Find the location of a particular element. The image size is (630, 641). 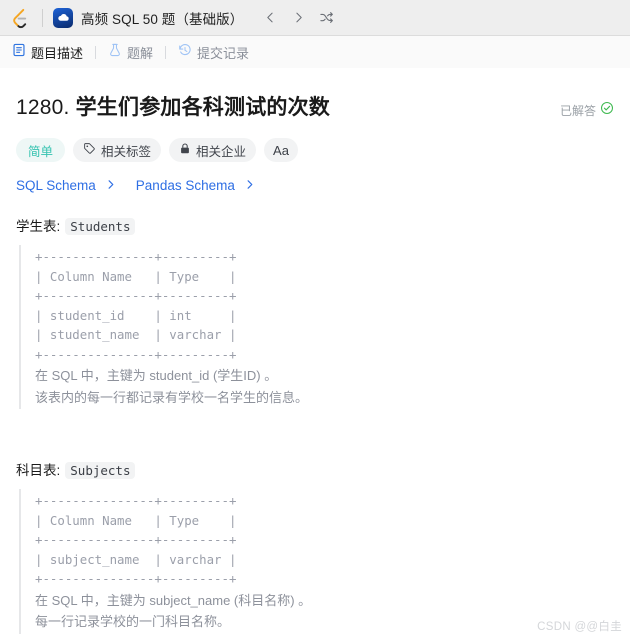

tab-description: 题目描述 is located at coordinates (47, 52).